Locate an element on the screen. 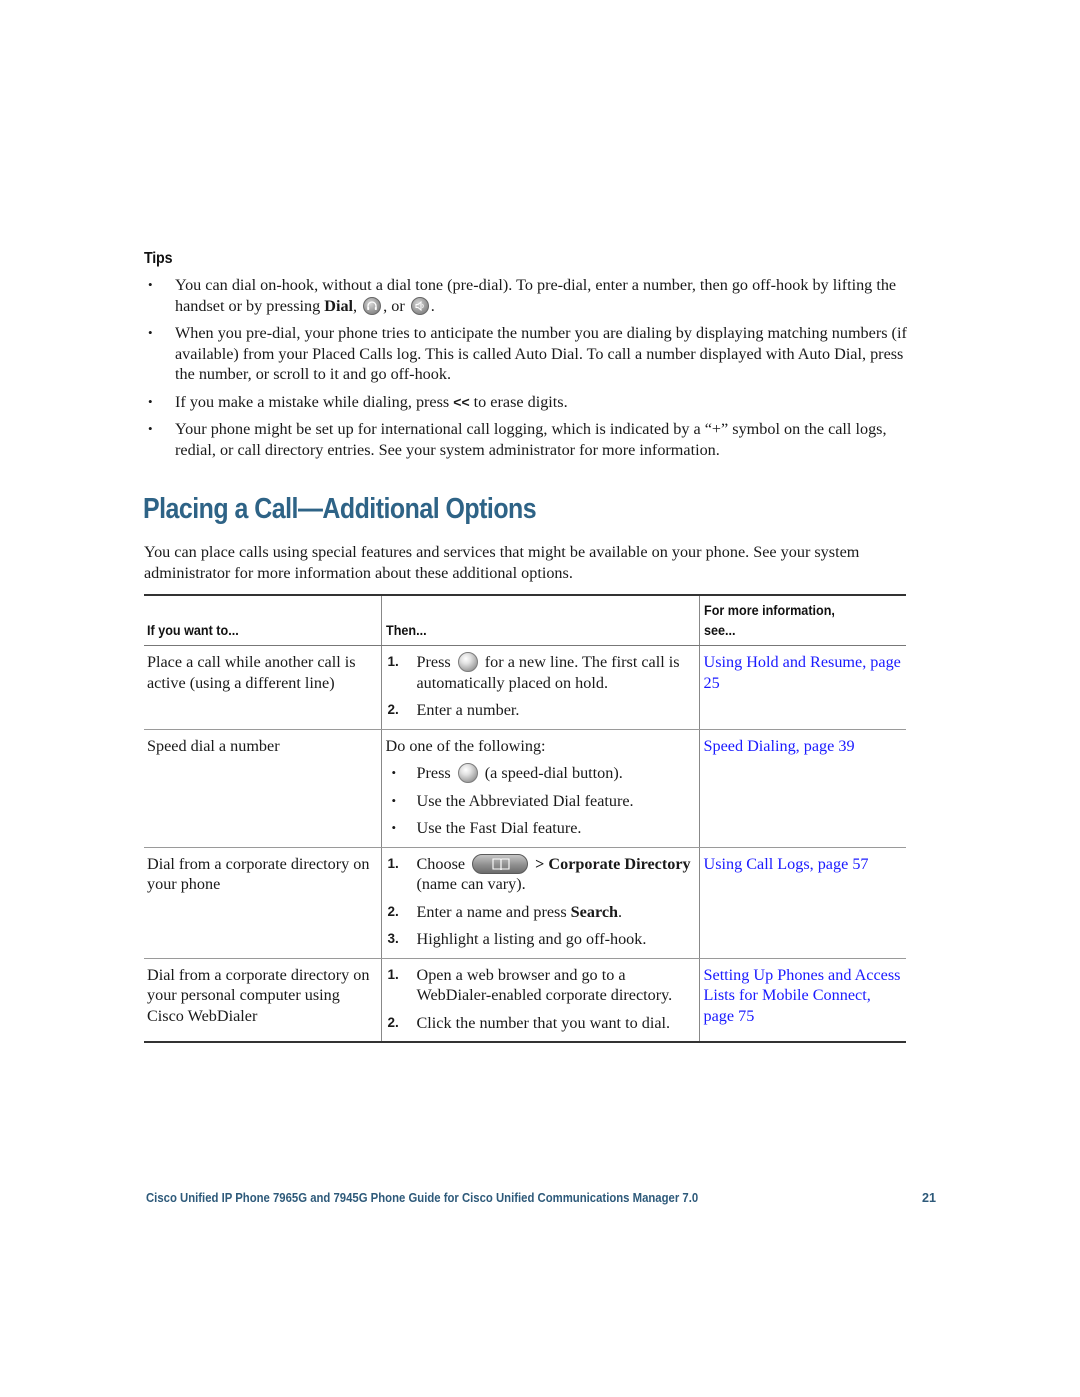  step-item: 2. Enter a name and press Search. is located at coordinates (505, 911).